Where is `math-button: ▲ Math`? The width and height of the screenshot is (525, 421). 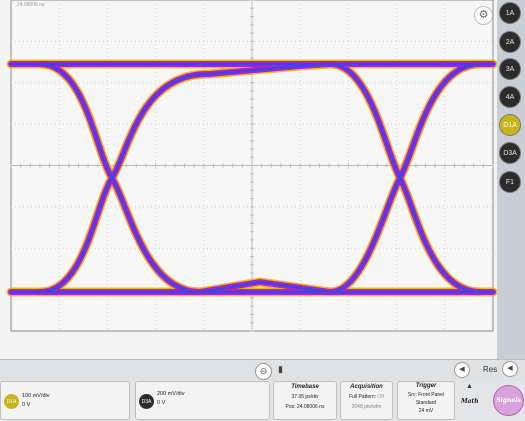 math-button: ▲ Math is located at coordinates (470, 400).